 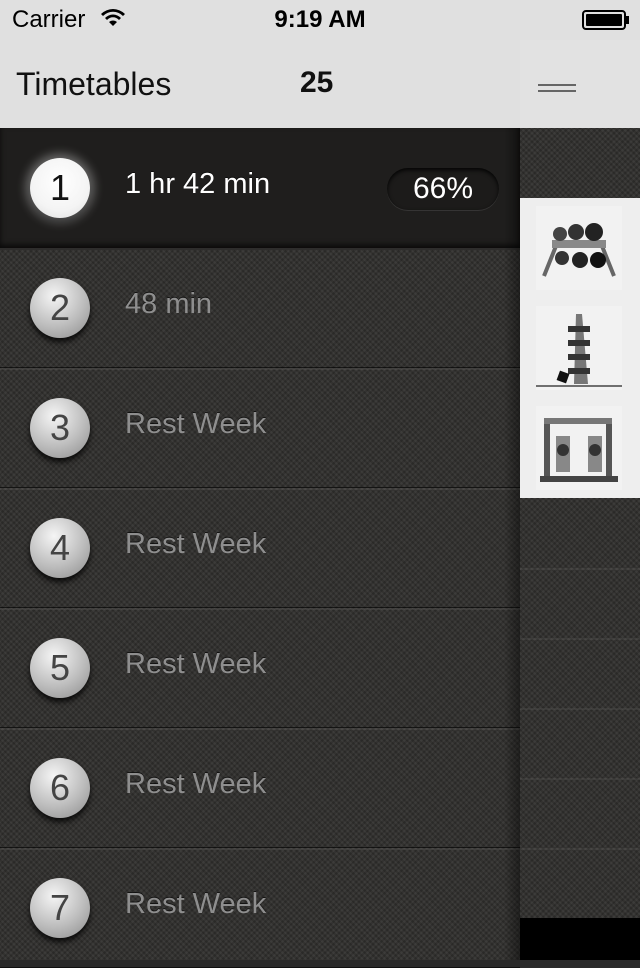 I want to click on dumbbell-tree-image, so click(x=579, y=348).